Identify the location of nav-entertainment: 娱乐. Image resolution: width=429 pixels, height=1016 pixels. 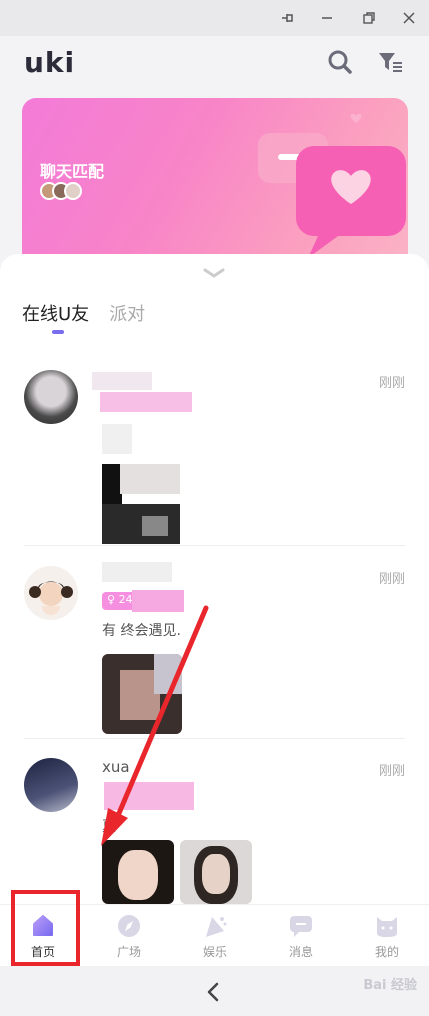
(215, 936).